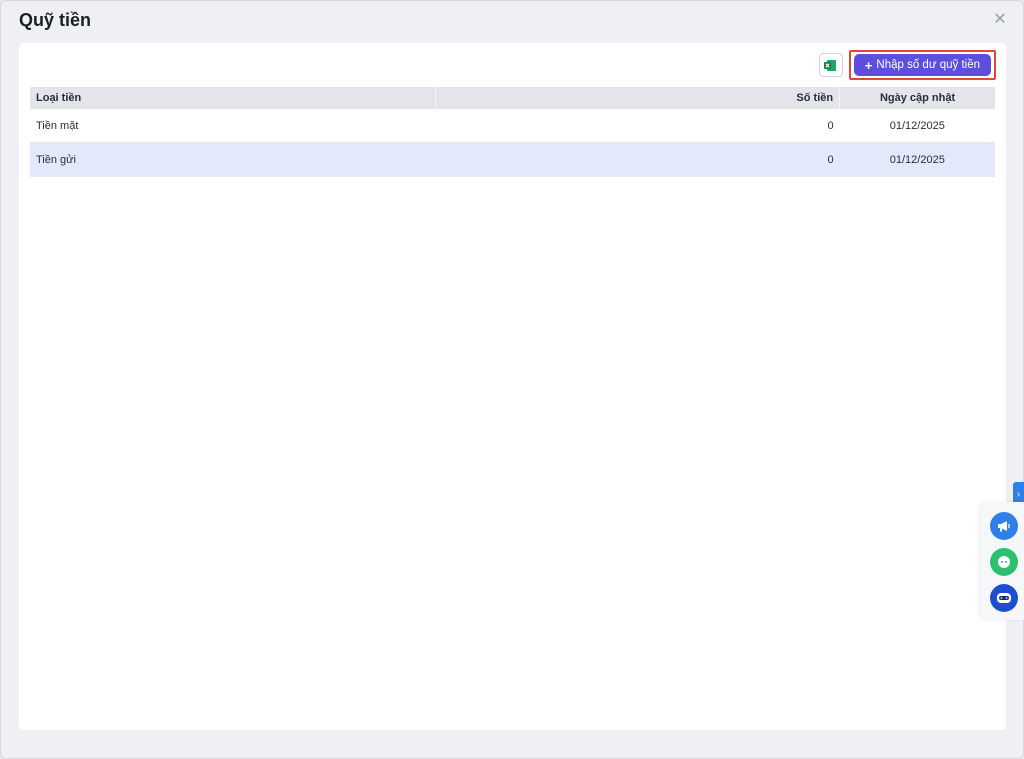 The height and width of the screenshot is (759, 1024). I want to click on highlight-frame: + Nhập số dư quỹ tiền, so click(922, 65).